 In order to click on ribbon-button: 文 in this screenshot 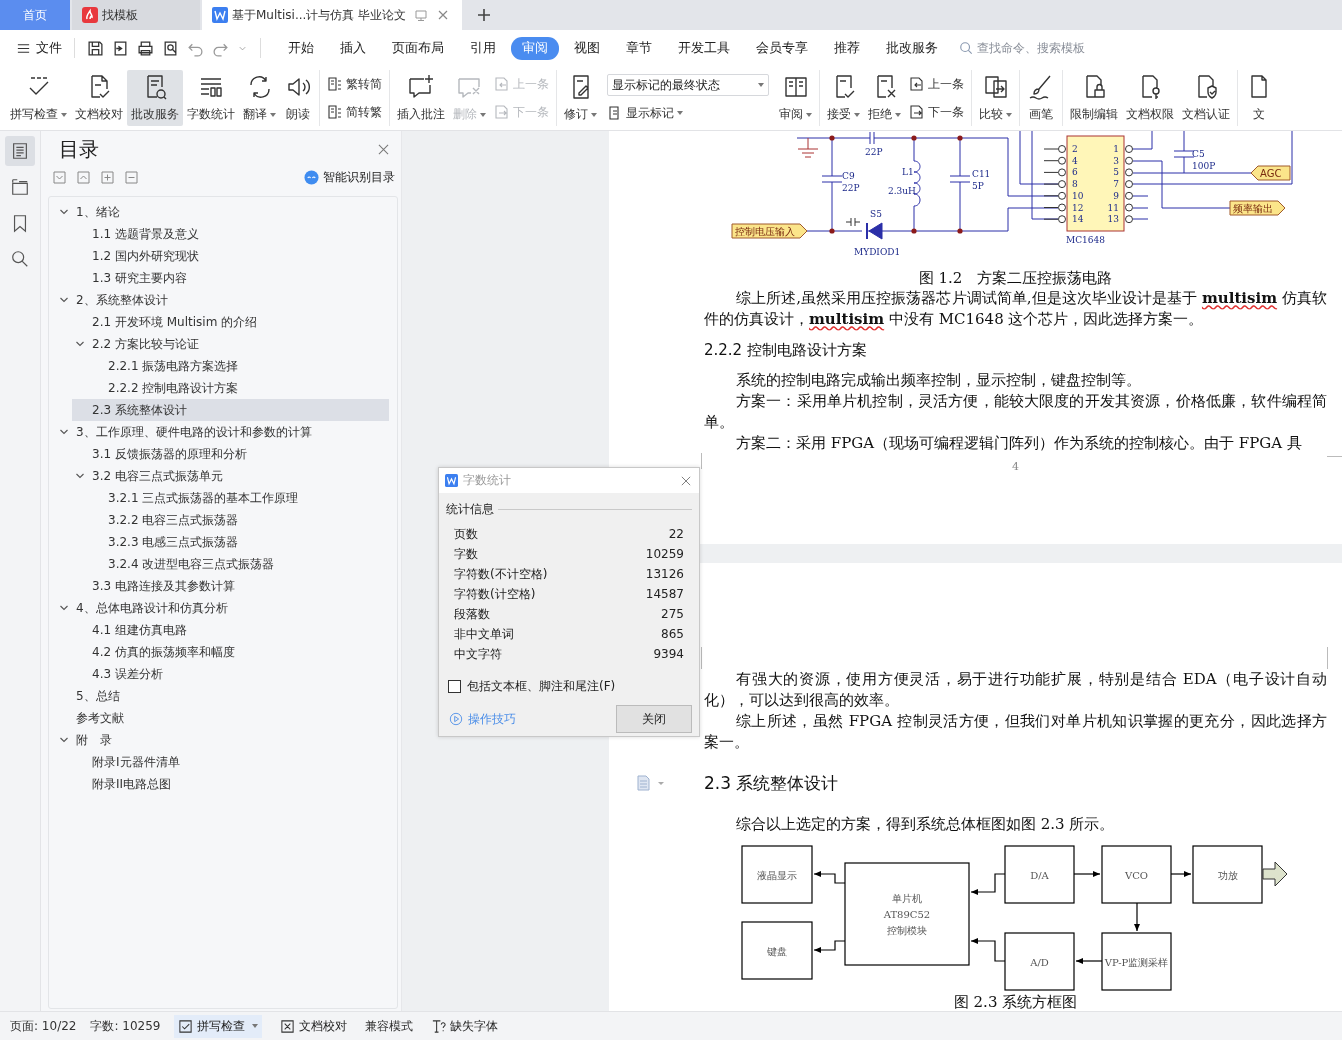, I will do `click(1259, 98)`.